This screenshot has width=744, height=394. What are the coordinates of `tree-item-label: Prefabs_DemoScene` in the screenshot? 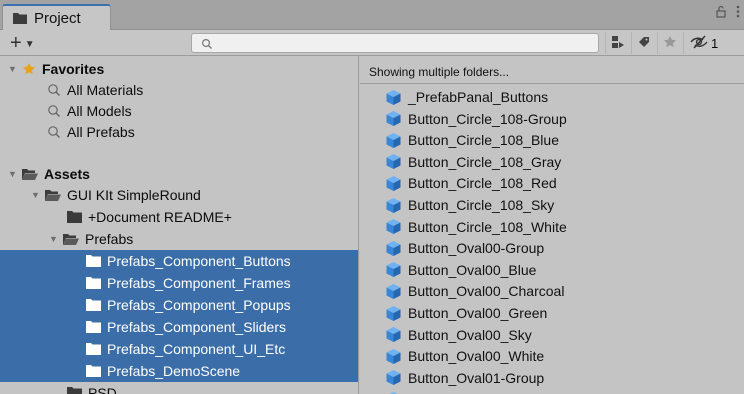 It's located at (174, 371).